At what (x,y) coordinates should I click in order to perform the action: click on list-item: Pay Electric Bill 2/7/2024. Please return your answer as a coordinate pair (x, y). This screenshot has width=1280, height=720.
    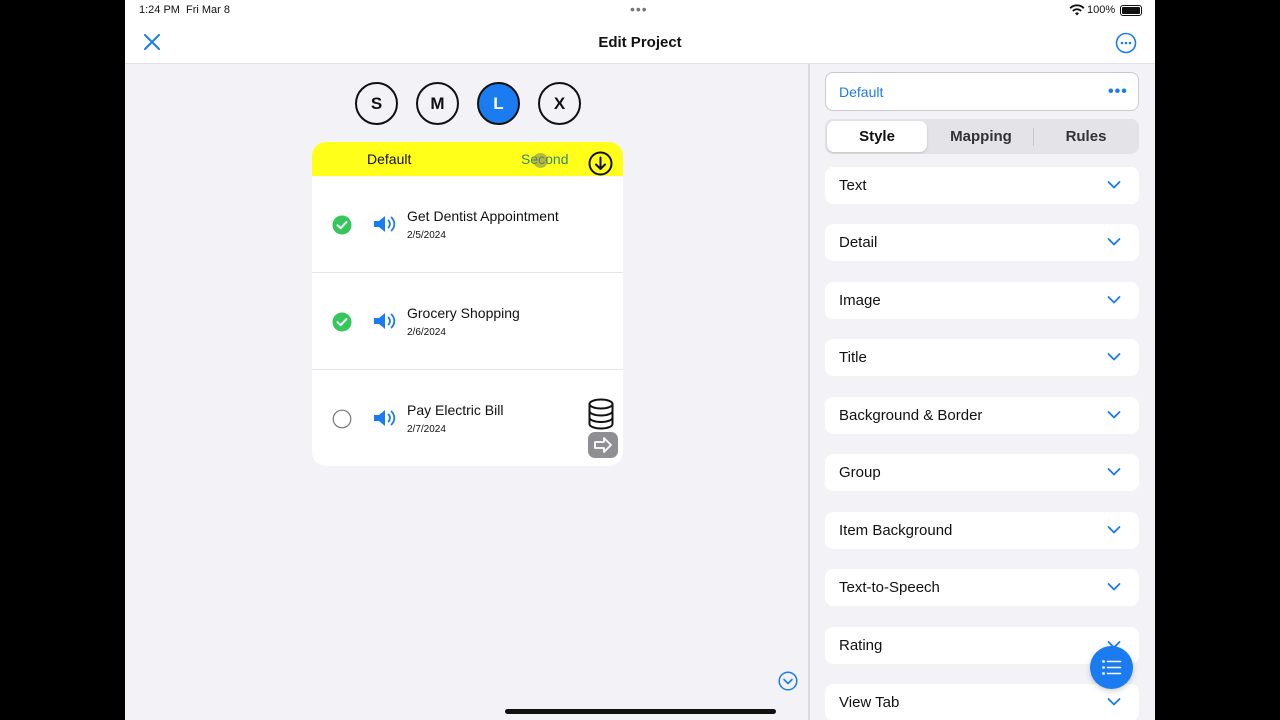
    Looking at the image, I should click on (467, 418).